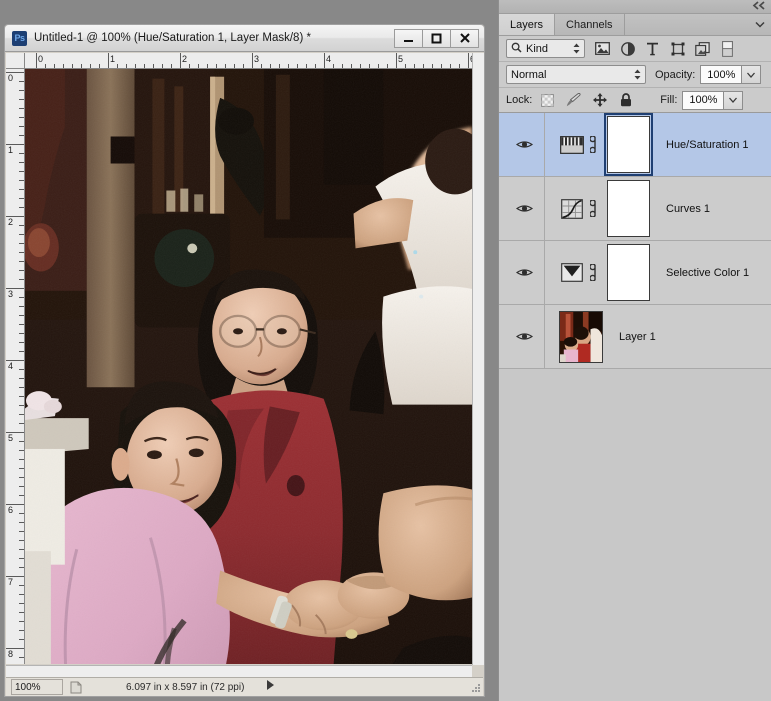 The image size is (771, 701). Describe the element at coordinates (239, 671) in the screenshot. I see `canvas-horizontal-scrollbar` at that location.